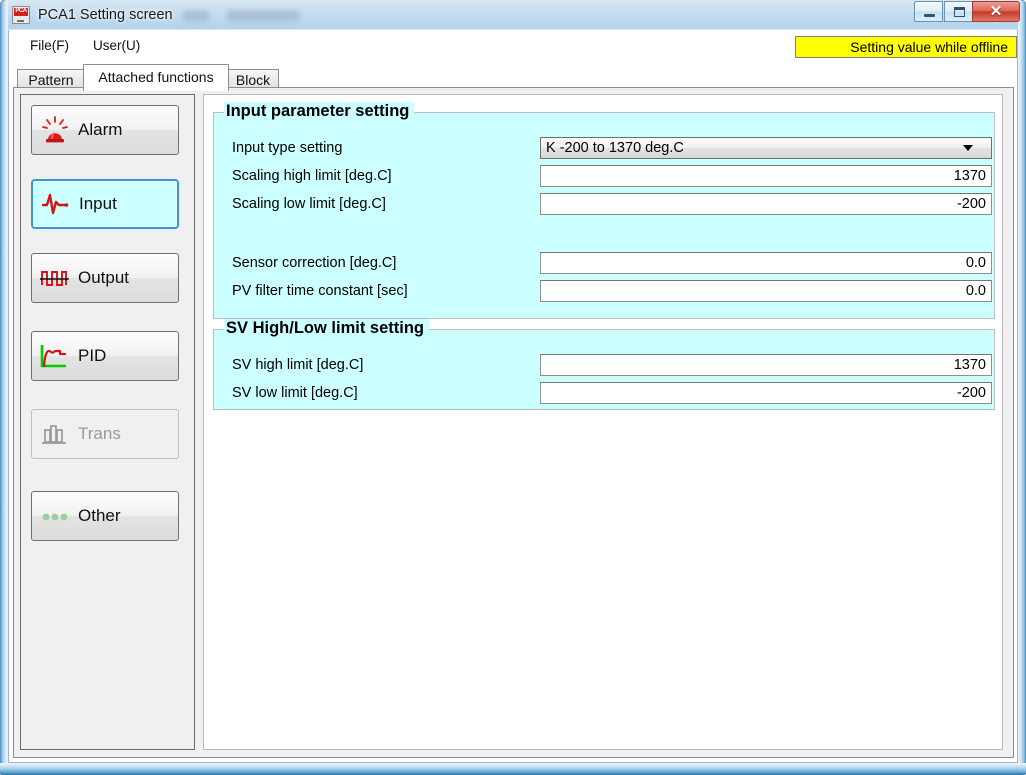 The height and width of the screenshot is (775, 1026). What do you see at coordinates (326, 328) in the screenshot?
I see `group-sv-high-low-limit-setting-title: SV High/Low limit setting` at bounding box center [326, 328].